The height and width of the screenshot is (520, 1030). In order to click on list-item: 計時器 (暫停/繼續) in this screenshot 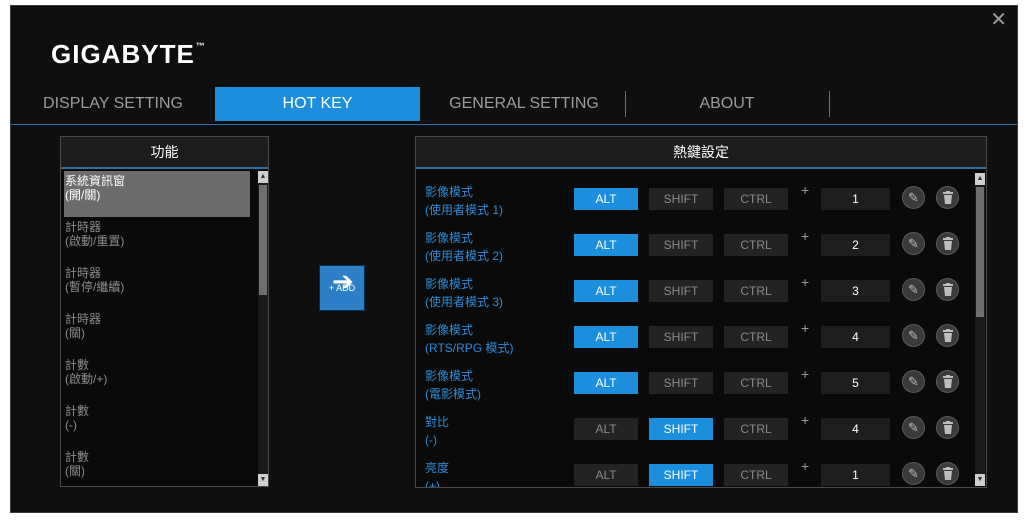, I will do `click(157, 286)`.